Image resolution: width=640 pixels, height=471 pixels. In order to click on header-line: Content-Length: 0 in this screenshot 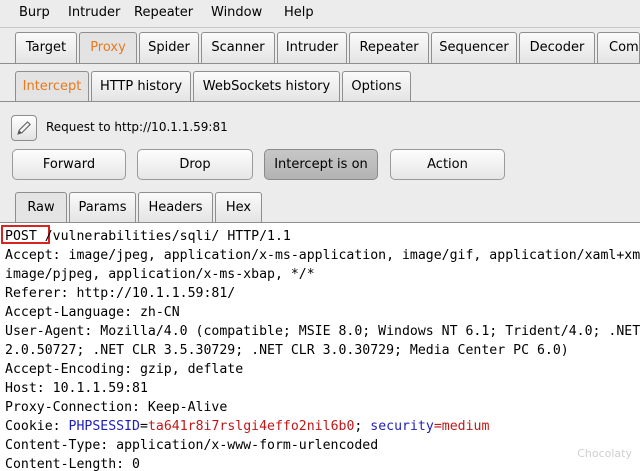, I will do `click(72, 464)`.